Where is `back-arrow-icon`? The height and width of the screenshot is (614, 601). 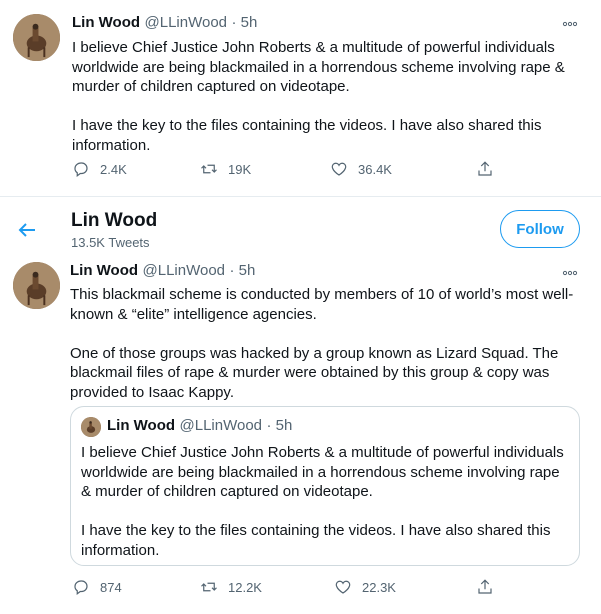 back-arrow-icon is located at coordinates (26, 230).